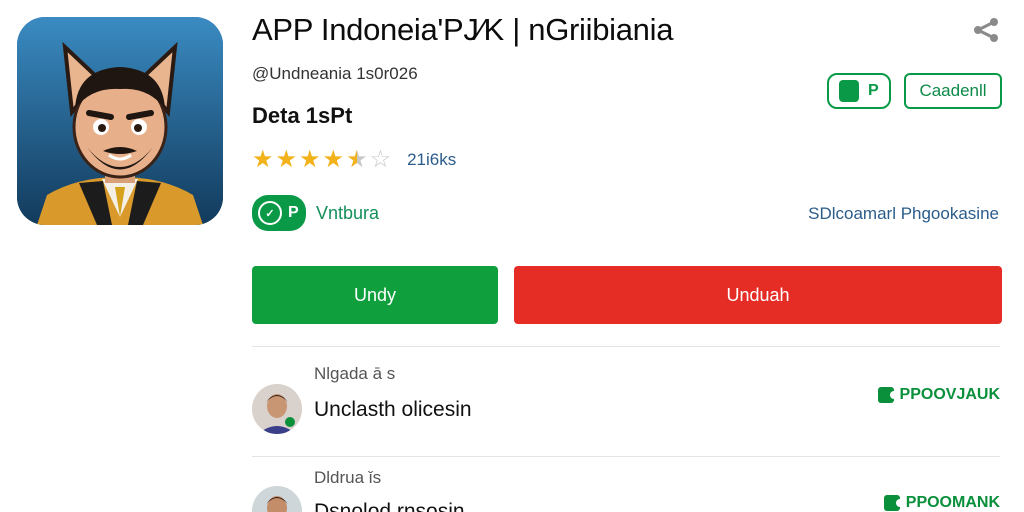 The width and height of the screenshot is (1024, 512). What do you see at coordinates (949, 394) in the screenshot?
I see `status-label: PPOOVJAUK` at bounding box center [949, 394].